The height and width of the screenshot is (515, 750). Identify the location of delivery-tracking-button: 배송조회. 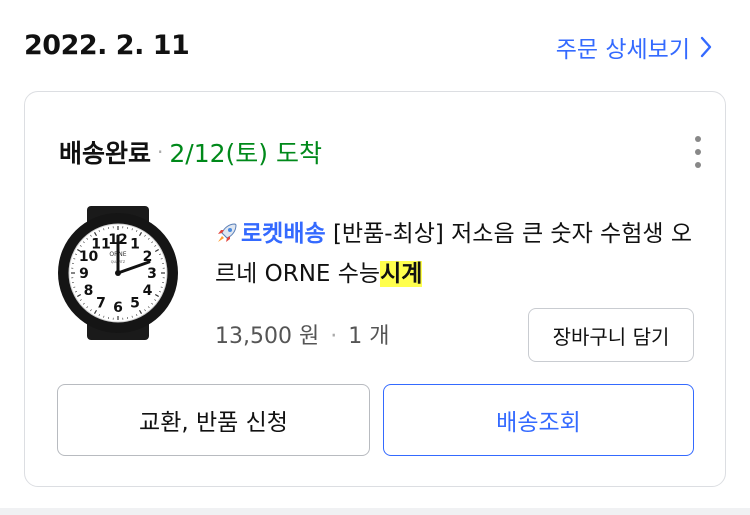
(538, 420).